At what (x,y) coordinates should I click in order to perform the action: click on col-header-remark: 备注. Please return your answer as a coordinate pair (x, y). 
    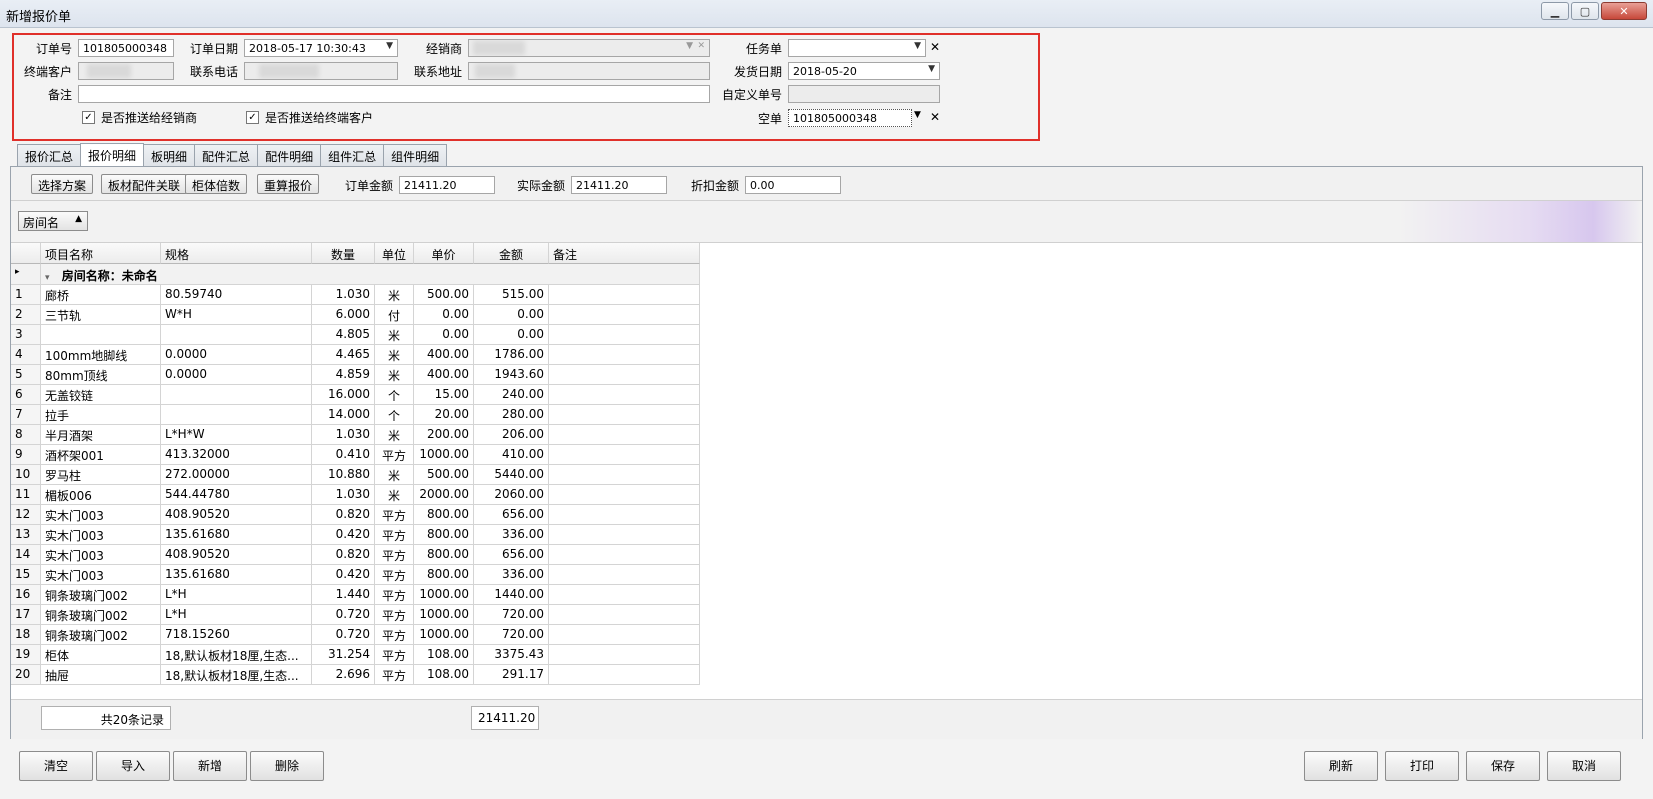
    Looking at the image, I should click on (624, 253).